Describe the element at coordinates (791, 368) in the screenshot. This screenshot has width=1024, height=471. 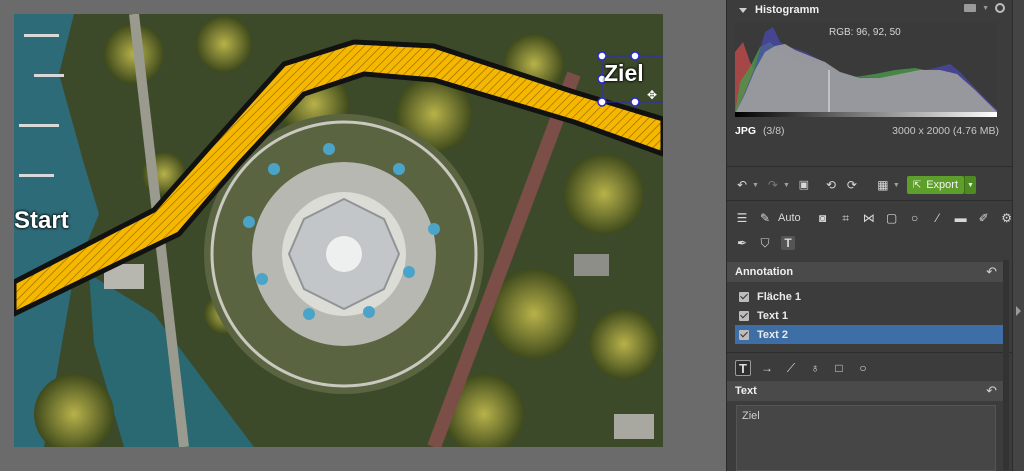
I see `polyline-tool-icon: ⟋` at that location.